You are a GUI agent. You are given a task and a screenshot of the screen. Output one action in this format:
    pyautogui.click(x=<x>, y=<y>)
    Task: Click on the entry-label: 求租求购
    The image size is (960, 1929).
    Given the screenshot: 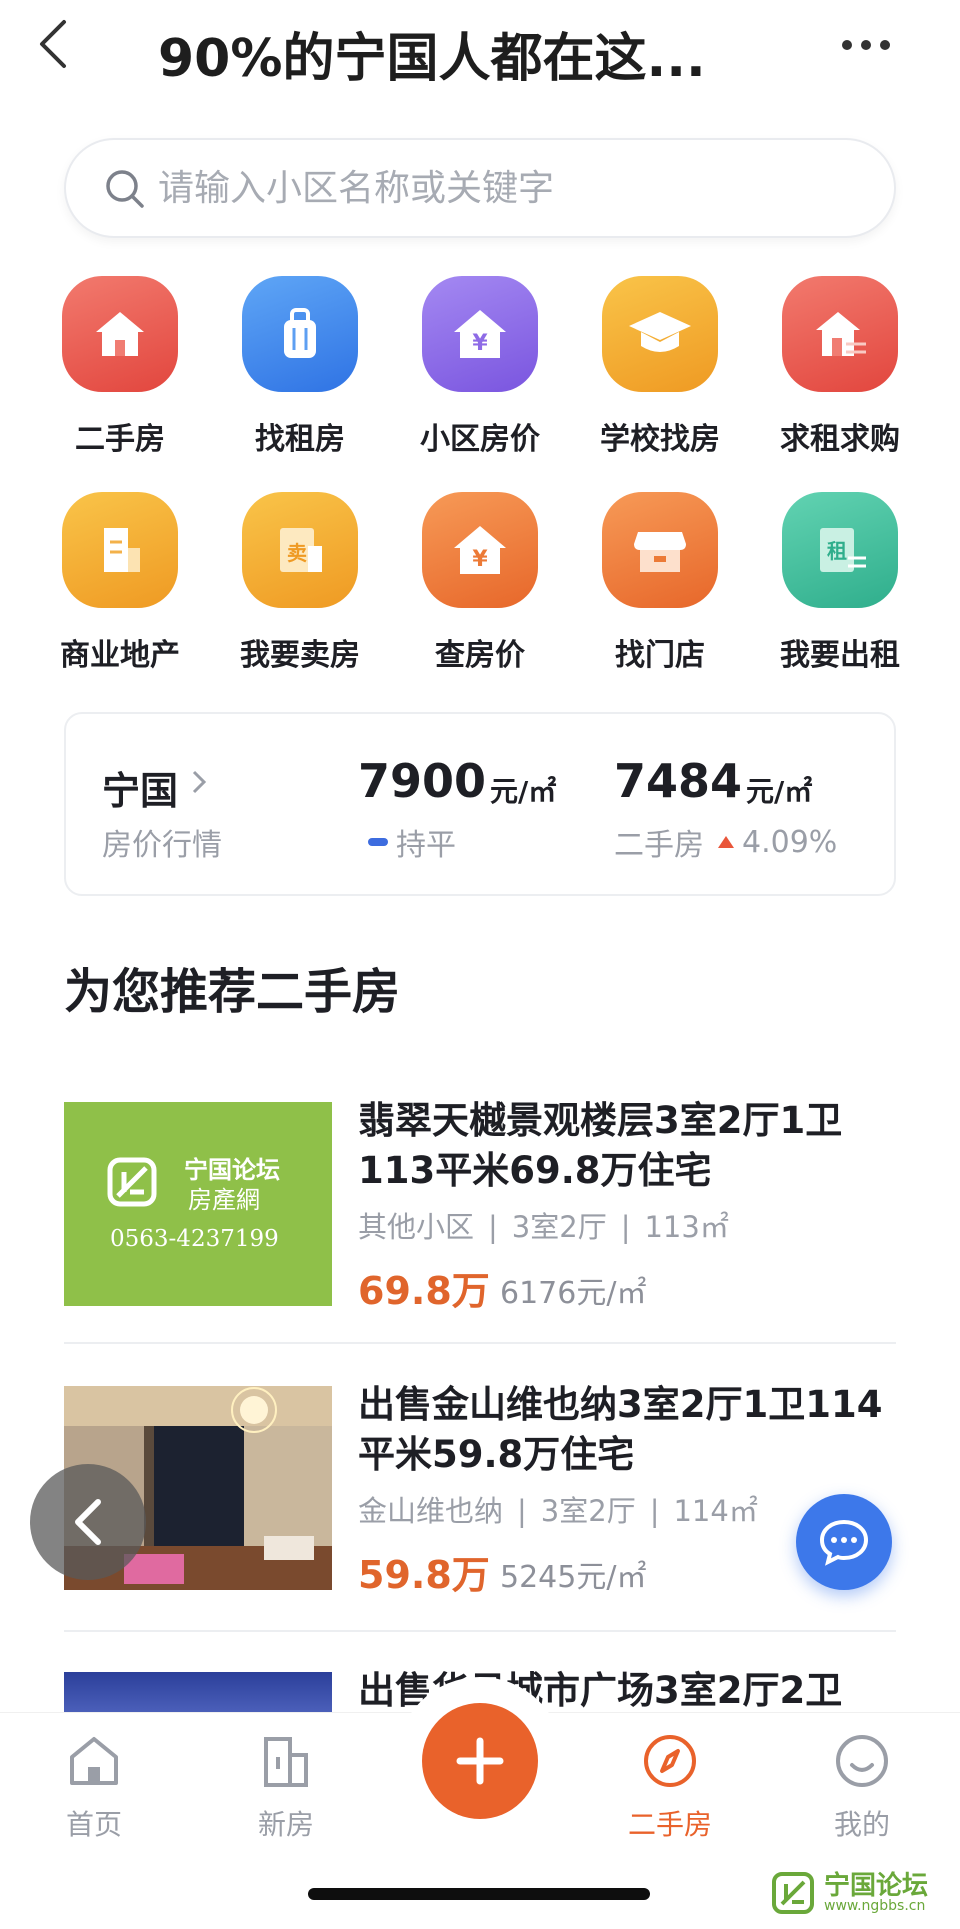 What is the action you would take?
    pyautogui.click(x=840, y=439)
    